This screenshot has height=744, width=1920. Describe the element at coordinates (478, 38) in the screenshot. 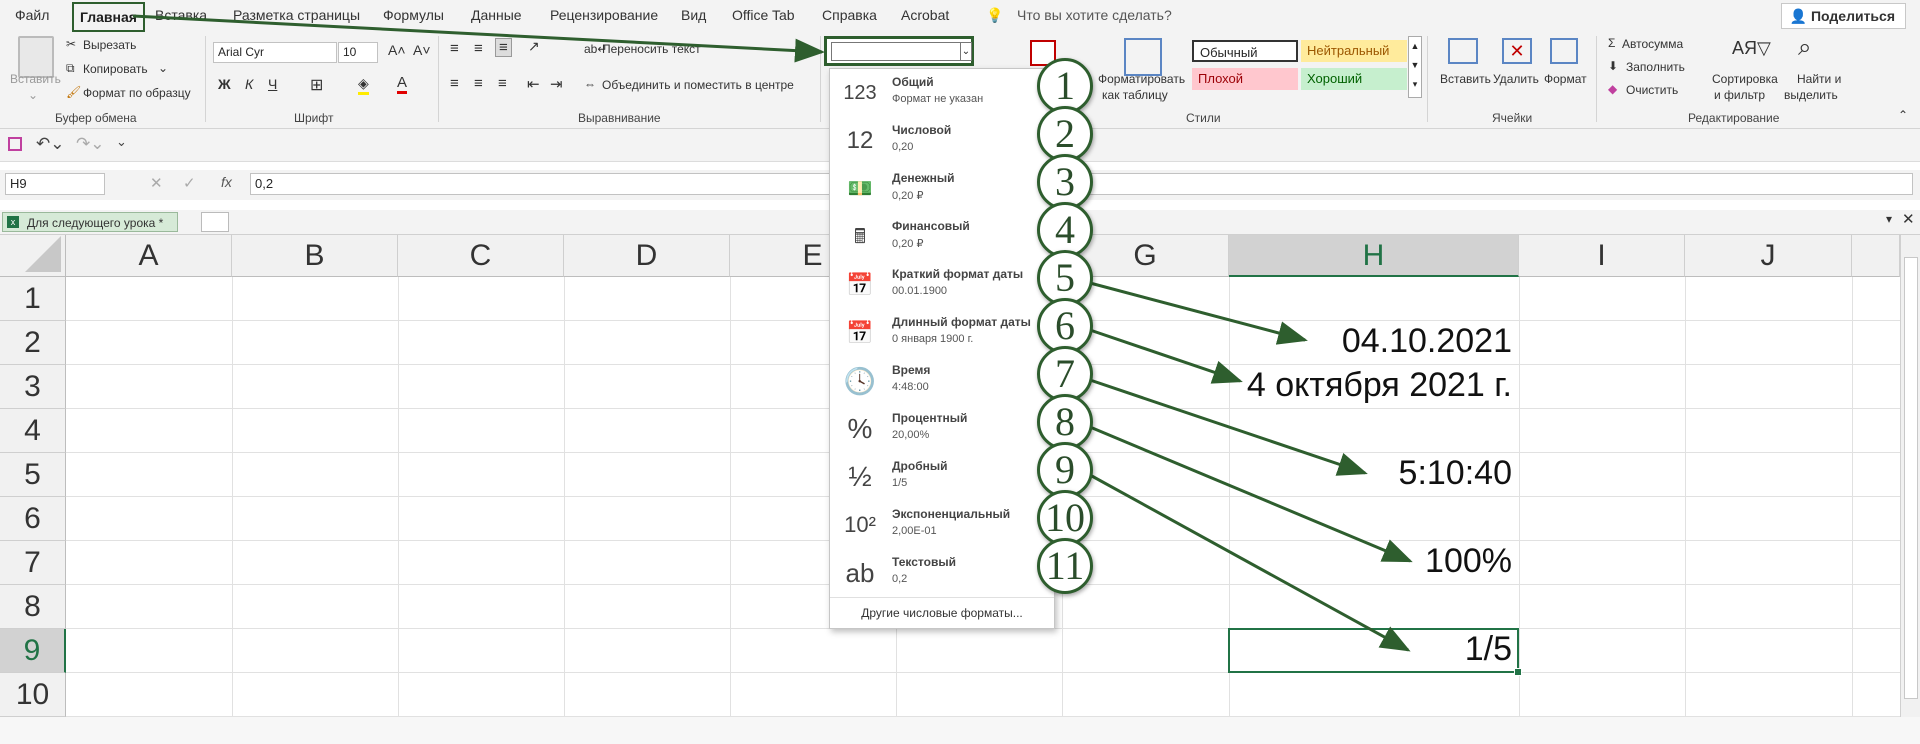

I see `arrow-home-to-format` at that location.